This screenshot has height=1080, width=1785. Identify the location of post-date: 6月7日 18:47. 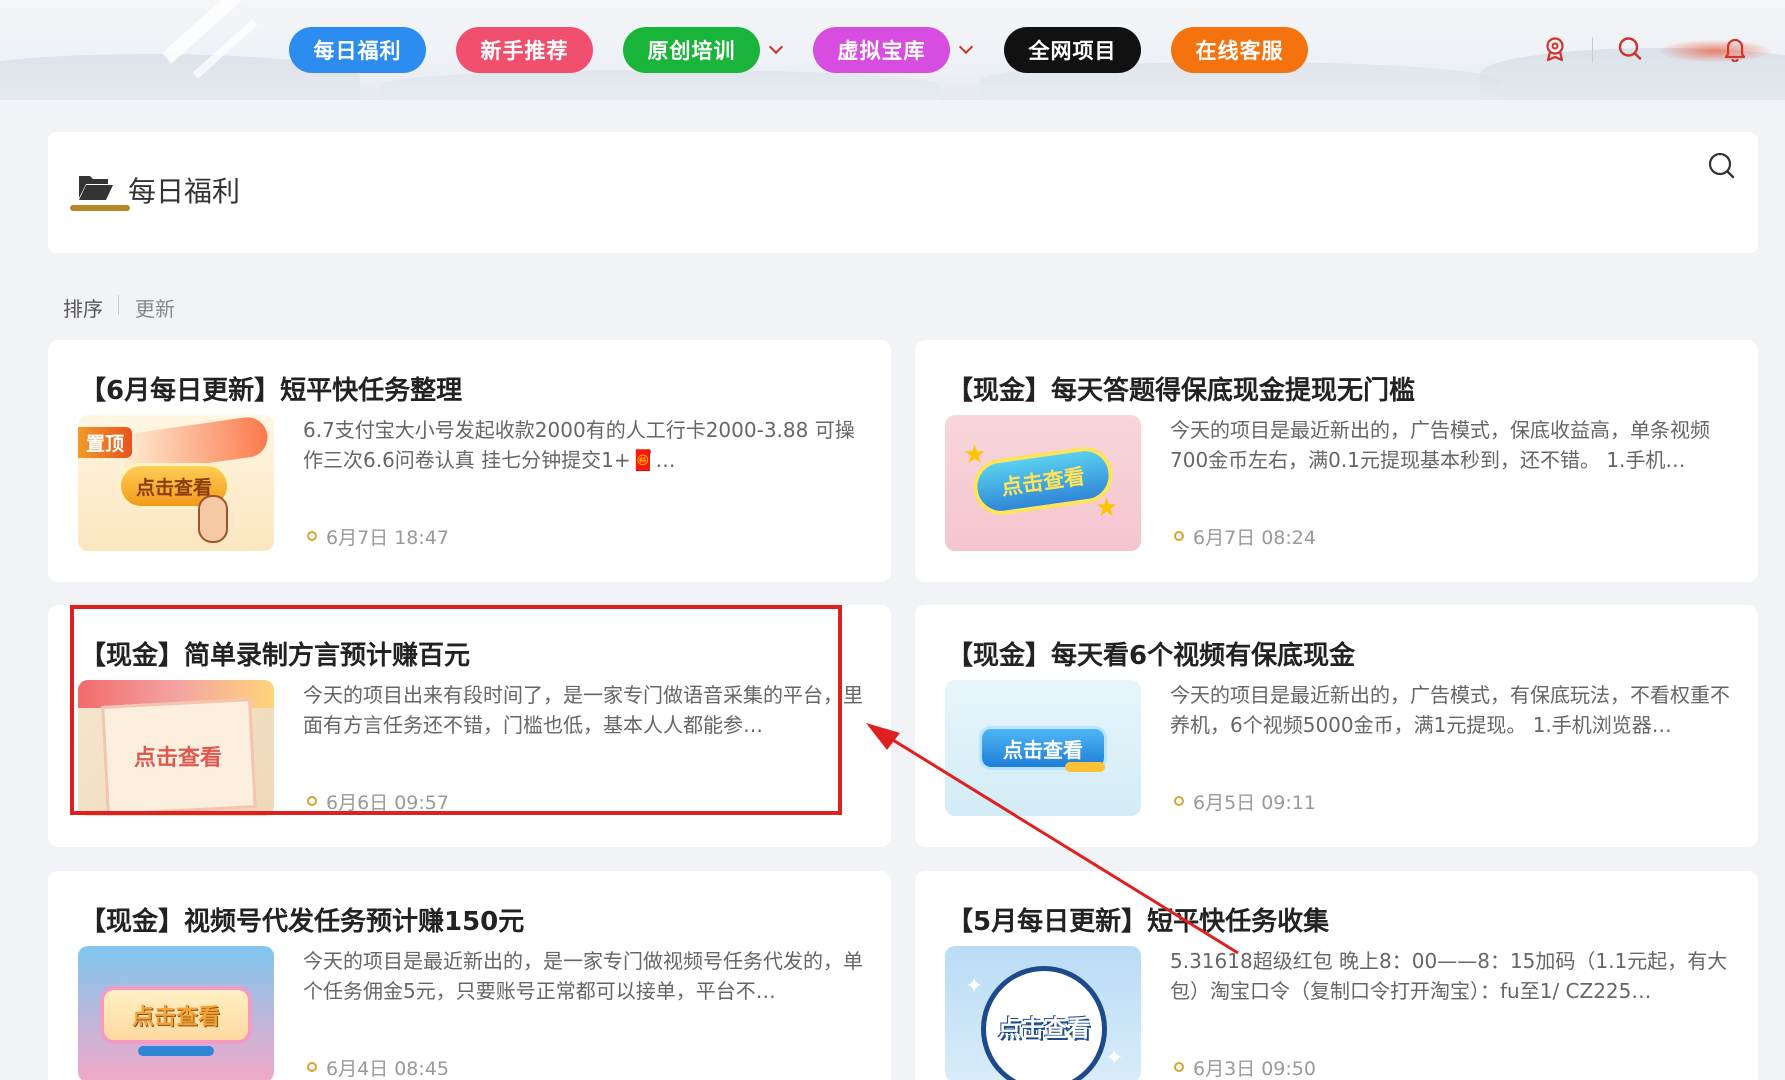
(387, 538).